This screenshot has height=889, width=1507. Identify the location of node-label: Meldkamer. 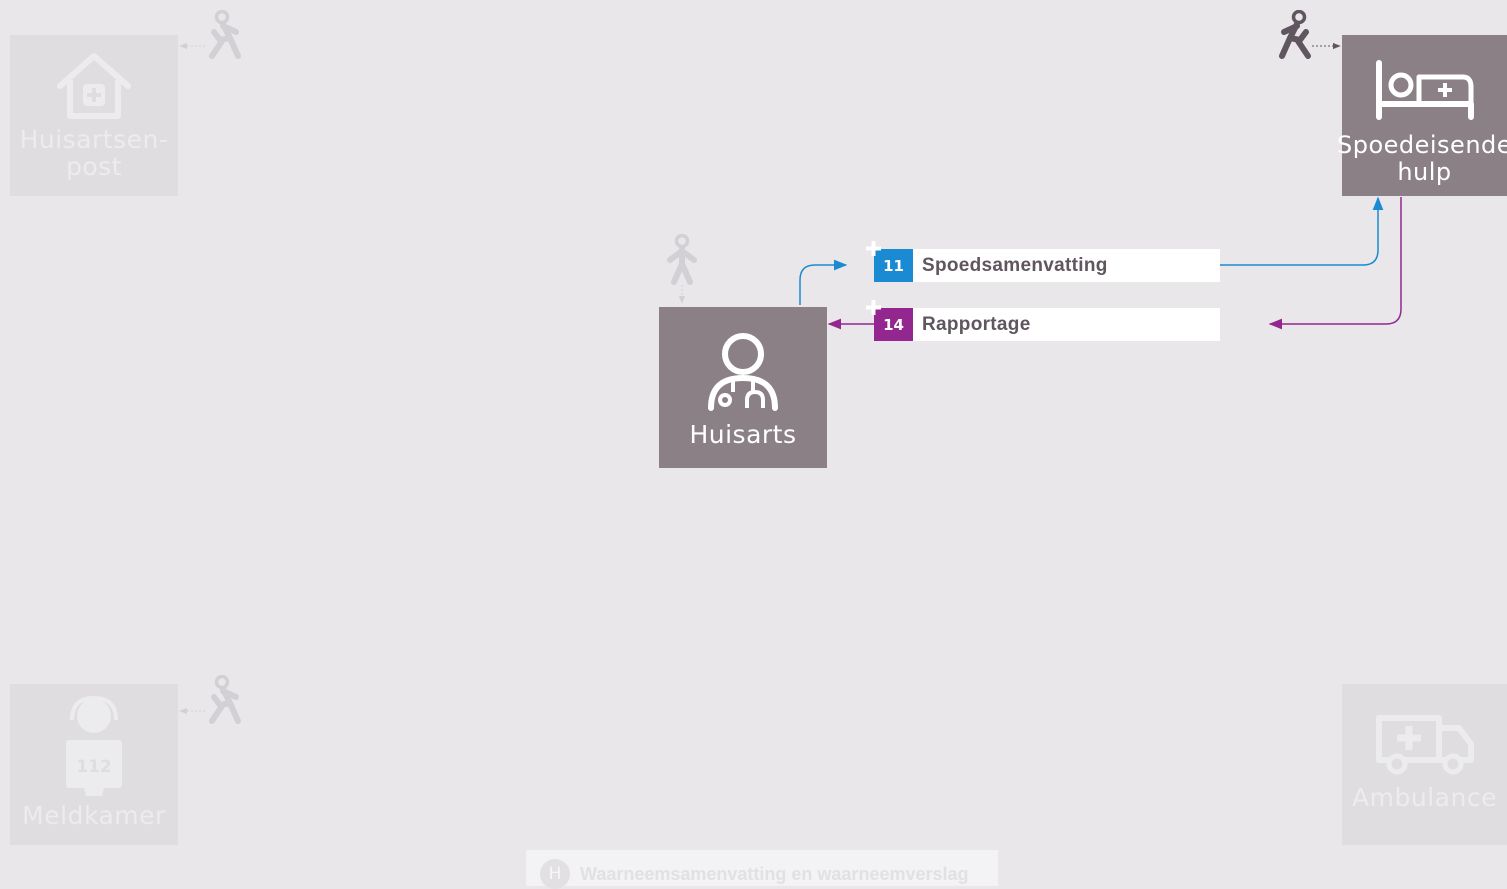
(94, 815).